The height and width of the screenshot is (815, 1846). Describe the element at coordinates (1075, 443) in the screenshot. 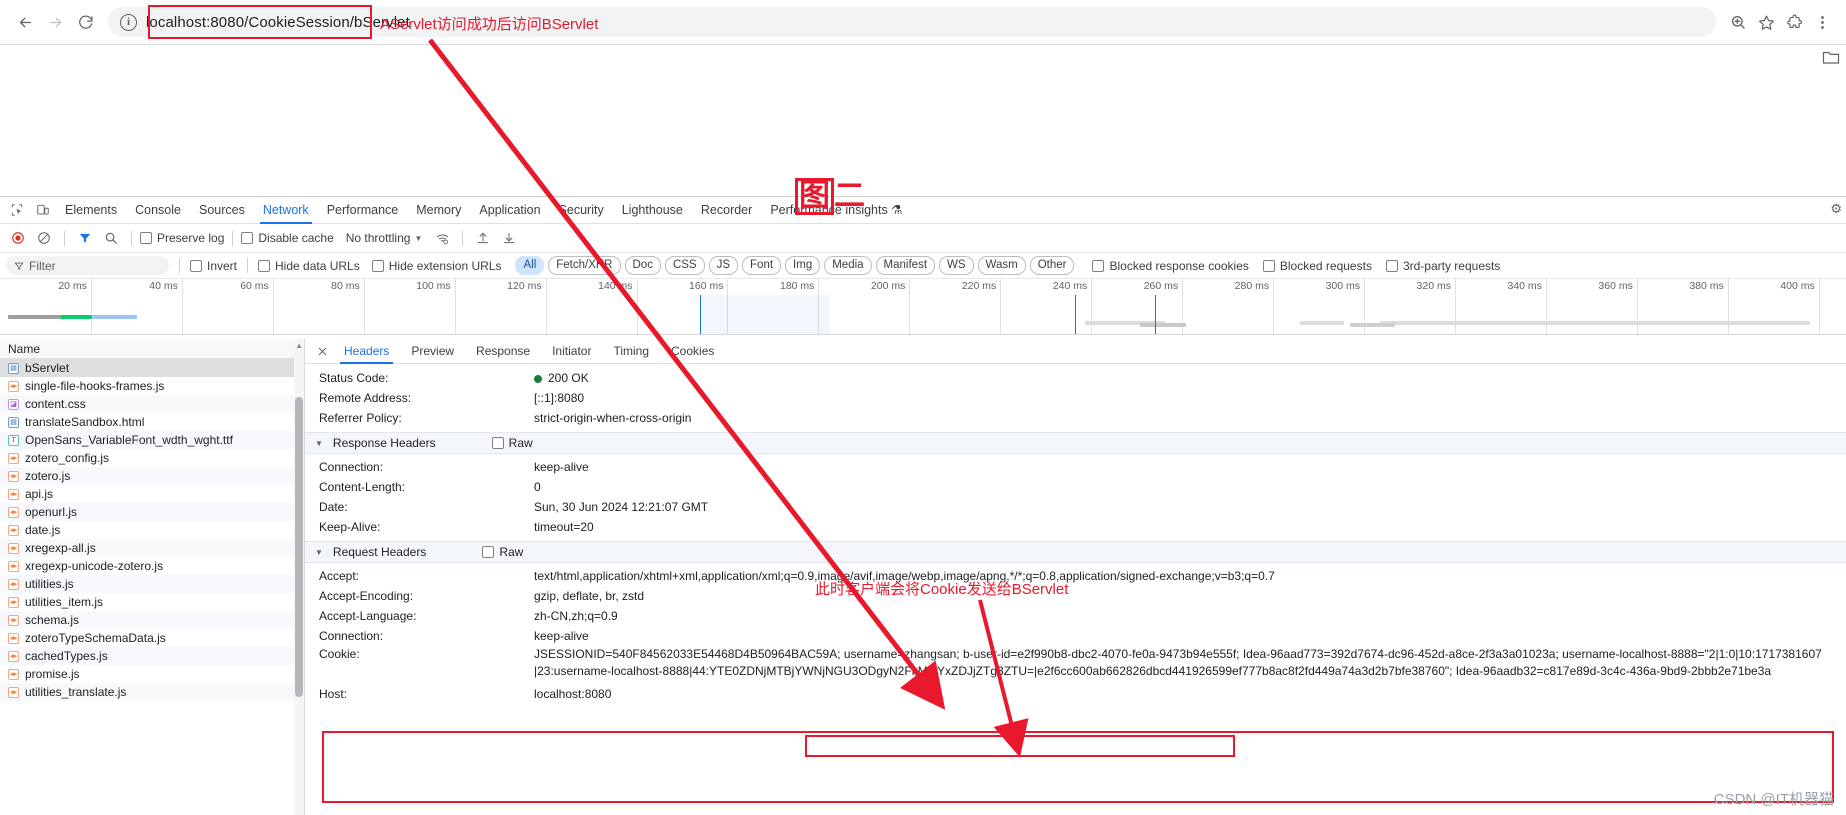

I see `response-headers-section-header: ▼ Response Headers Raw` at that location.